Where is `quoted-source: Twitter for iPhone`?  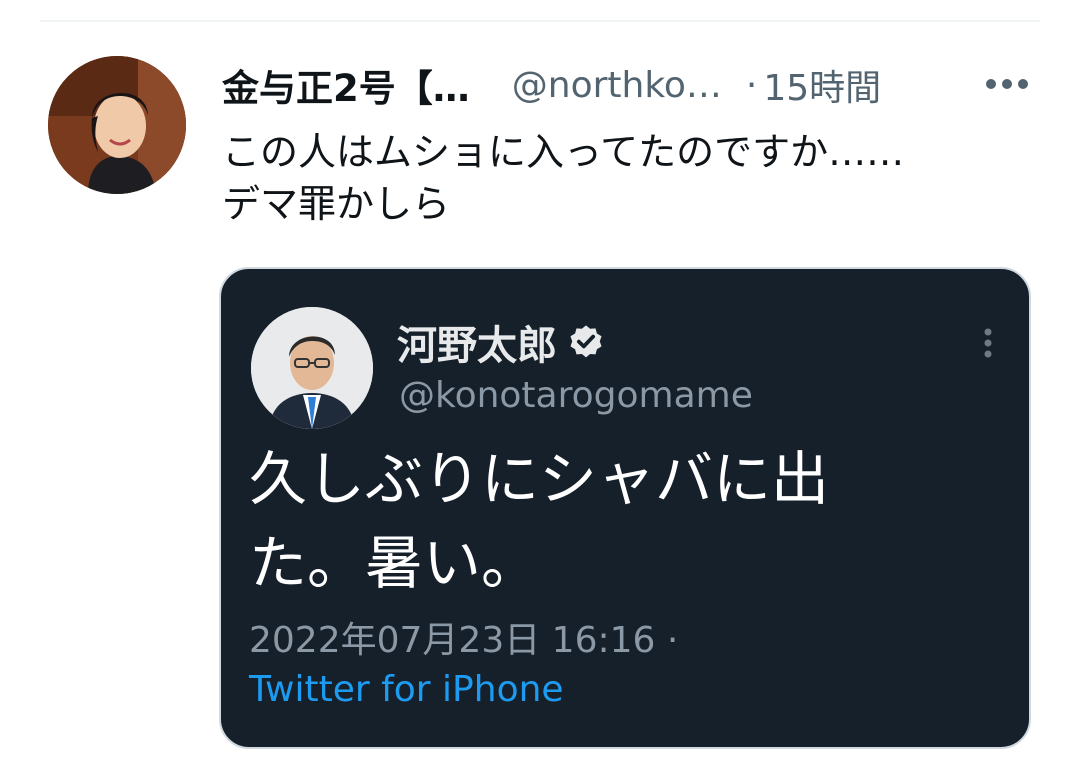 quoted-source: Twitter for iPhone is located at coordinates (406, 689).